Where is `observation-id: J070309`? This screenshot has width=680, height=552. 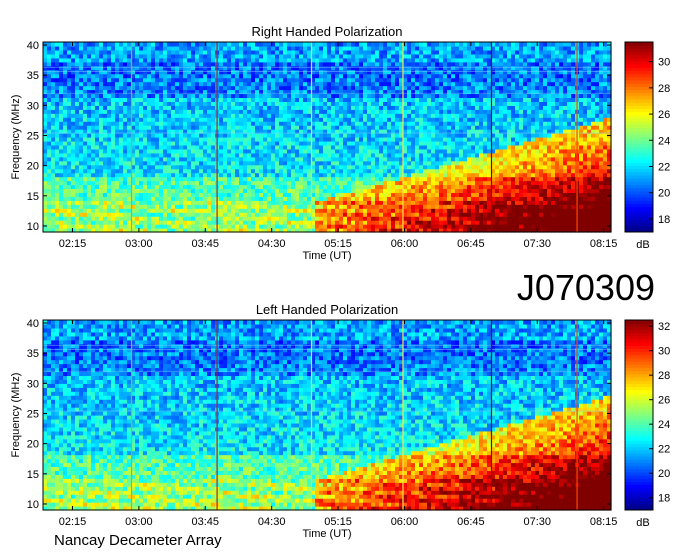
observation-id: J070309 is located at coordinates (586, 287).